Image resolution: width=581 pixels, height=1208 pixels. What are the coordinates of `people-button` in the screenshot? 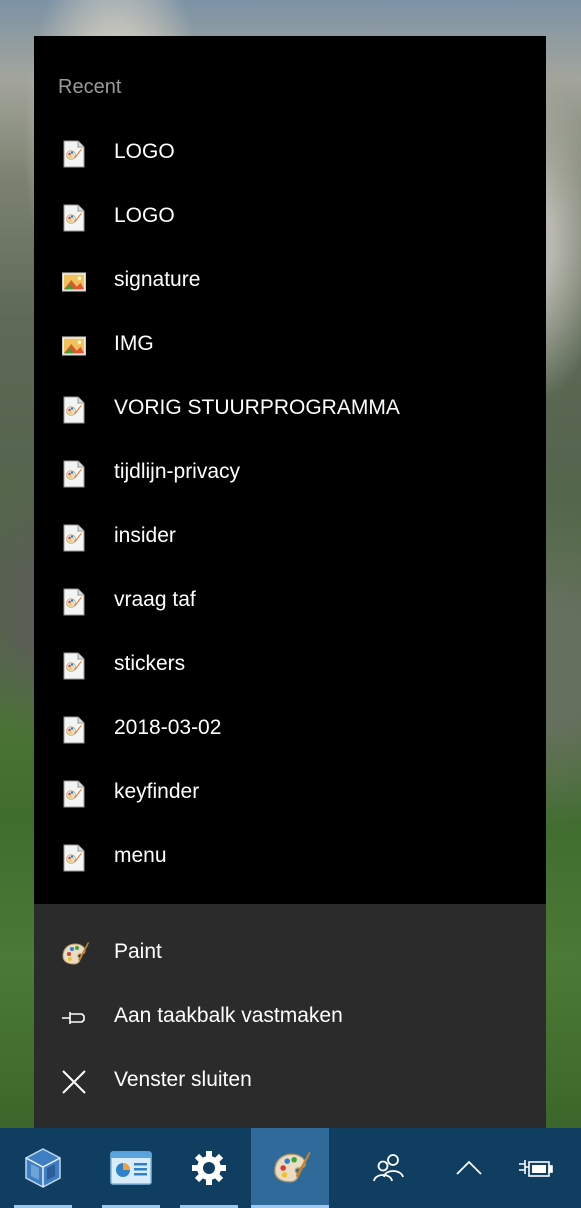 It's located at (388, 1168).